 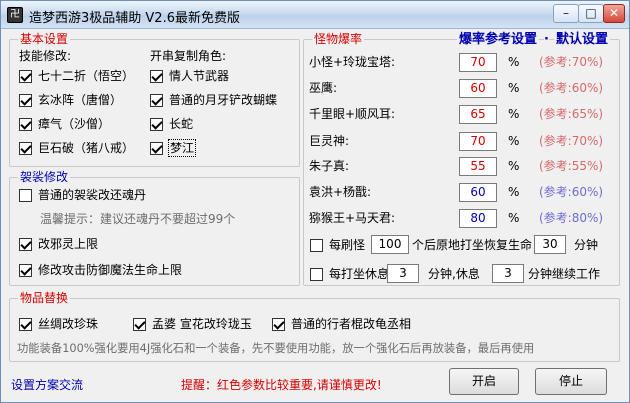 I want to click on monster-ref-4: (参考:70%), so click(x=571, y=141).